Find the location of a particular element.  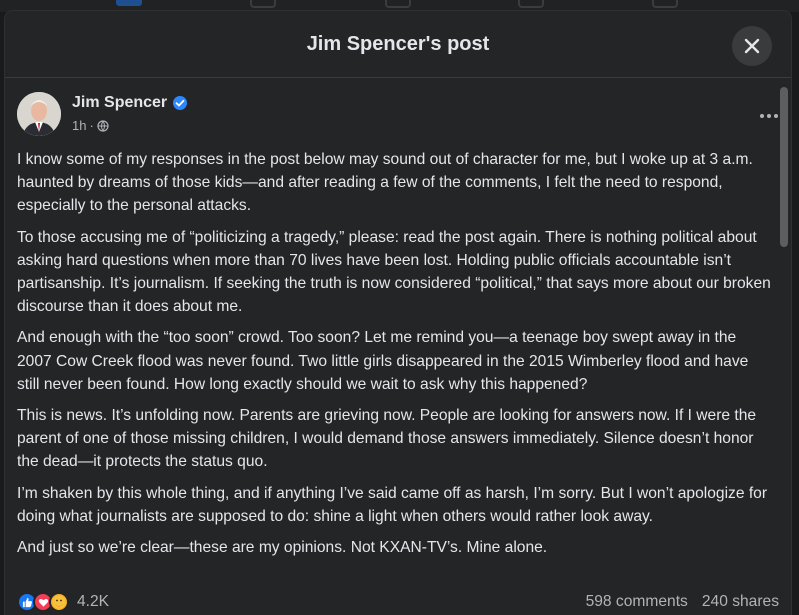

post-stats: 598 comments 240 shares is located at coordinates (682, 602).